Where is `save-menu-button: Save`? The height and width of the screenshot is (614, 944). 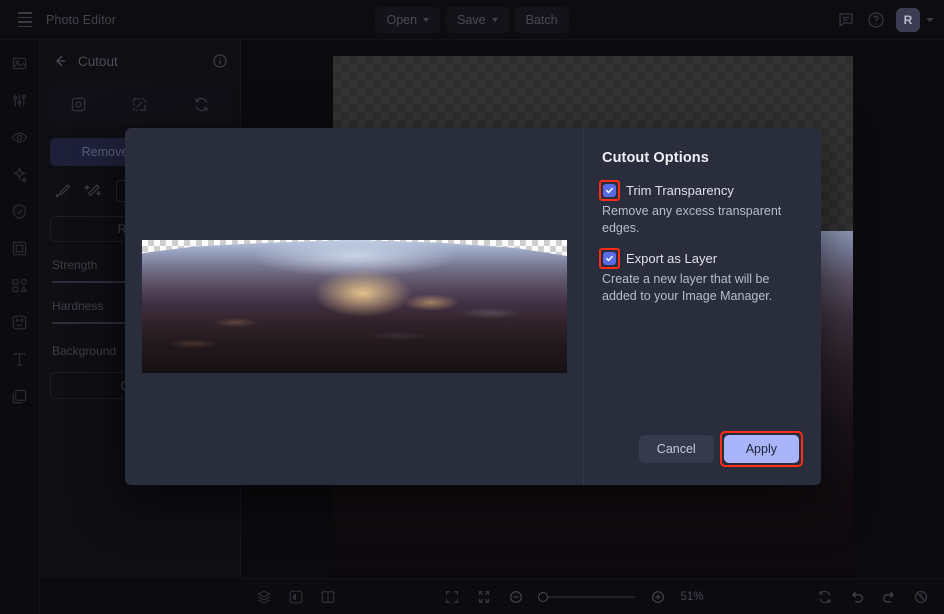 save-menu-button: Save is located at coordinates (477, 19).